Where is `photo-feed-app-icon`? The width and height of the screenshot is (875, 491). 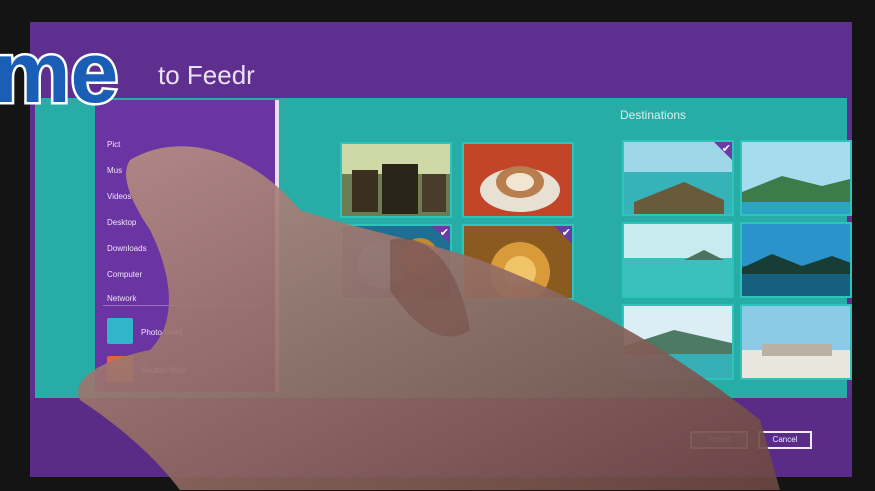
photo-feed-app-icon is located at coordinates (120, 331).